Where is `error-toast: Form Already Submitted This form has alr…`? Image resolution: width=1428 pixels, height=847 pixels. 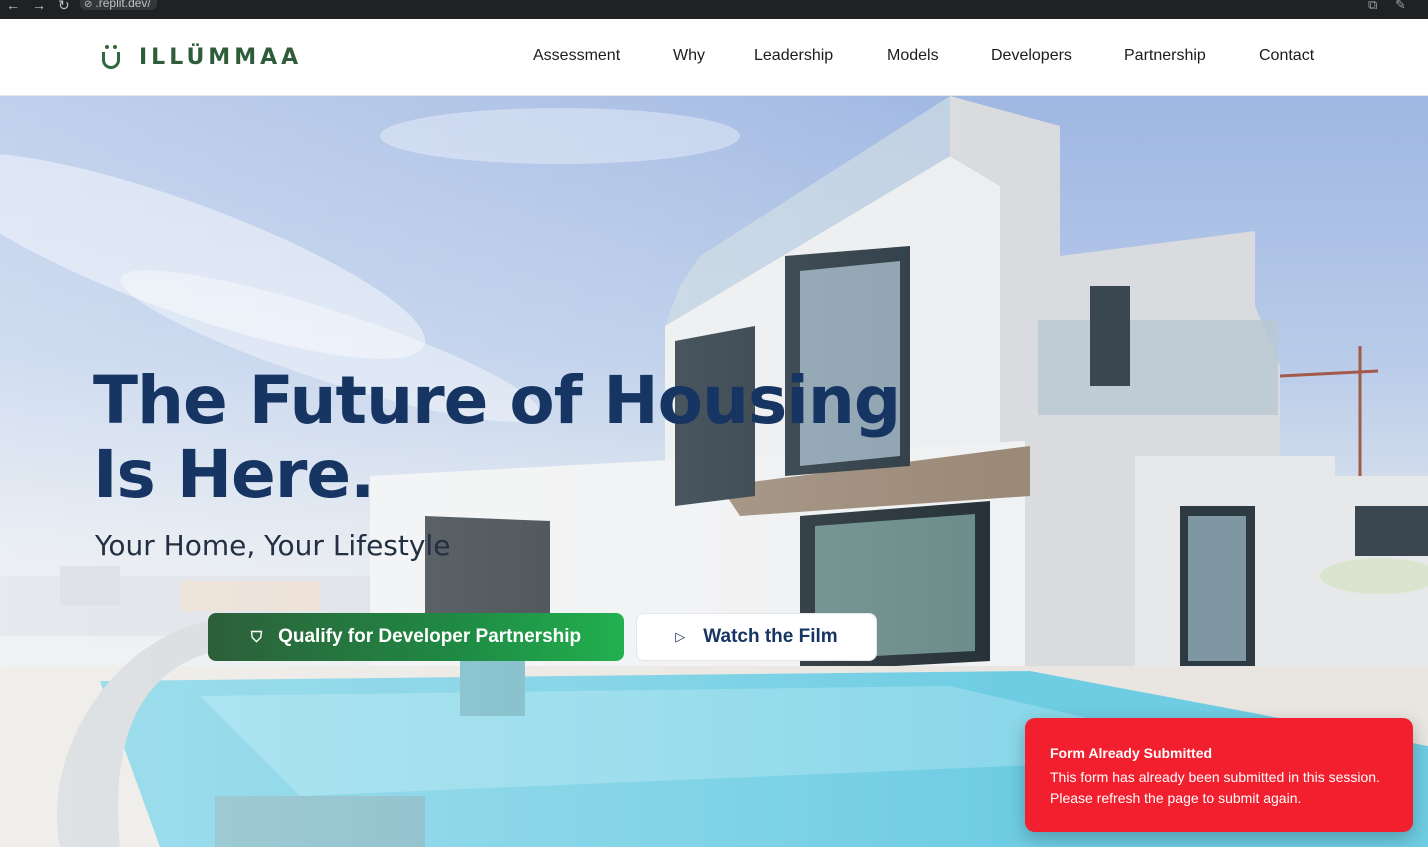 error-toast: Form Already Submitted This form has alr… is located at coordinates (1219, 775).